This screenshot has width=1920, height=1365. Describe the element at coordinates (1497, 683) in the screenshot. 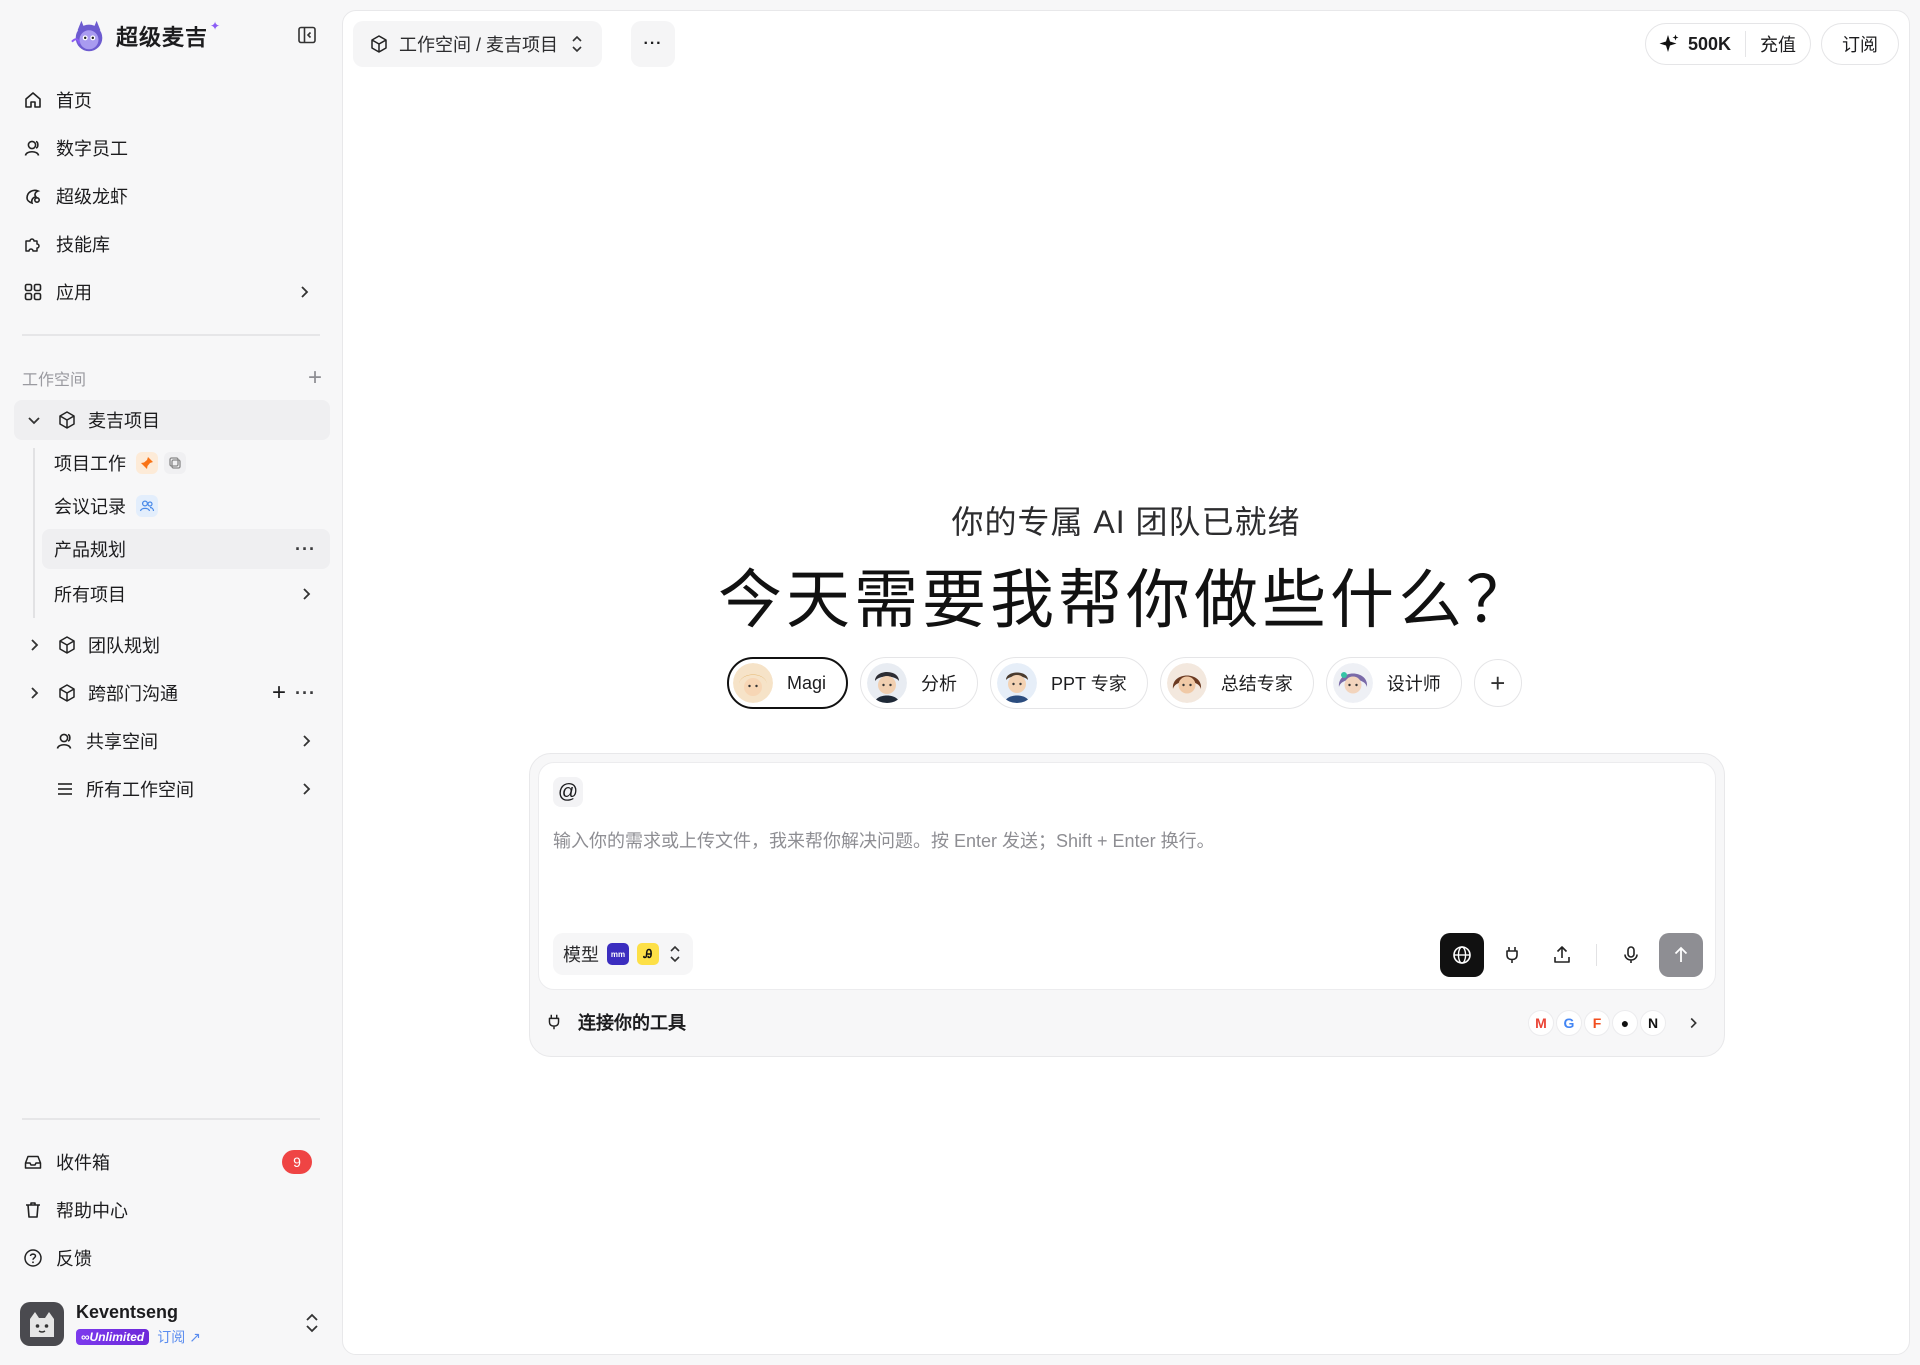

I see `add-agent-button: +` at that location.